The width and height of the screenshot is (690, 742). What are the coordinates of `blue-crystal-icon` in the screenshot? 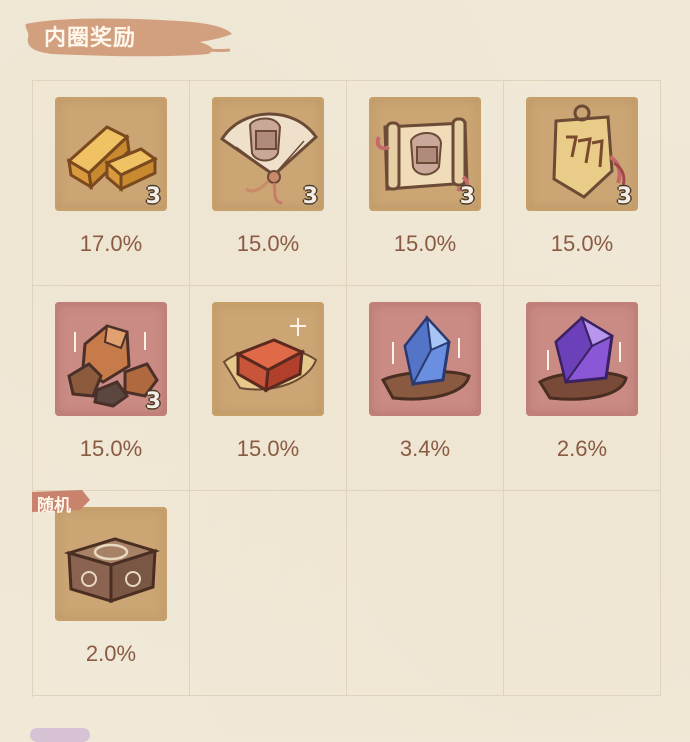 It's located at (425, 358).